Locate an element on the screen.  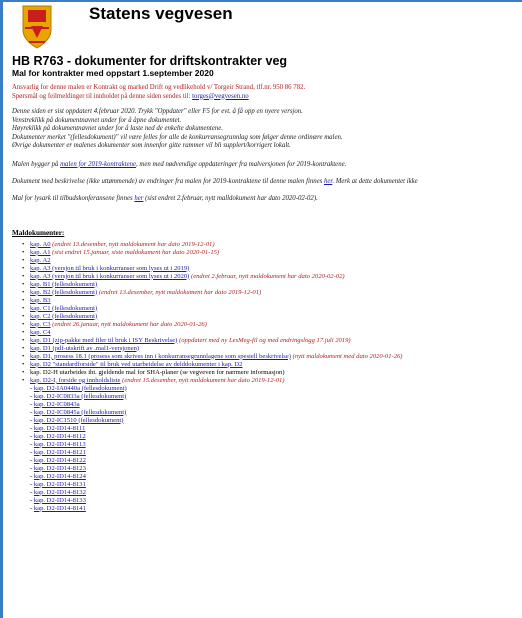
subdocument-list-item: - kap. D2-IC0833a (fellesdokument) is located at coordinates (276, 397).